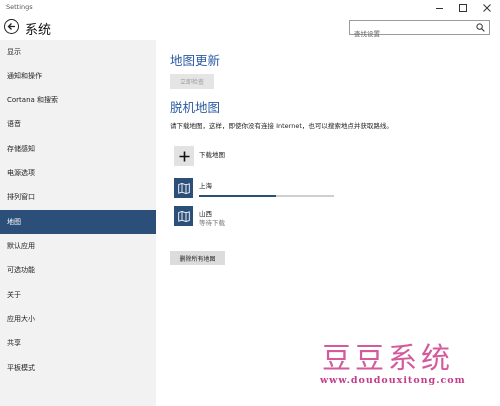 The image size is (500, 406). Describe the element at coordinates (195, 107) in the screenshot. I see `offline-maps-heading: 脱机地图` at that location.